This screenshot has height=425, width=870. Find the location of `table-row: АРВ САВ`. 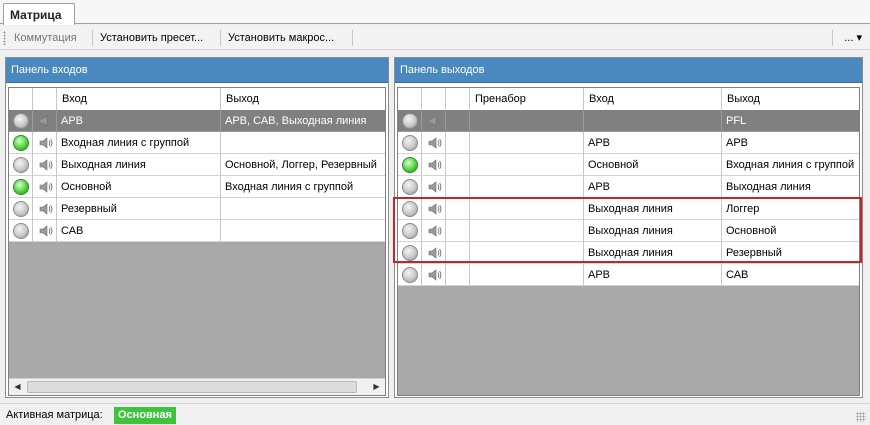

table-row: АРВ САВ is located at coordinates (628, 275).